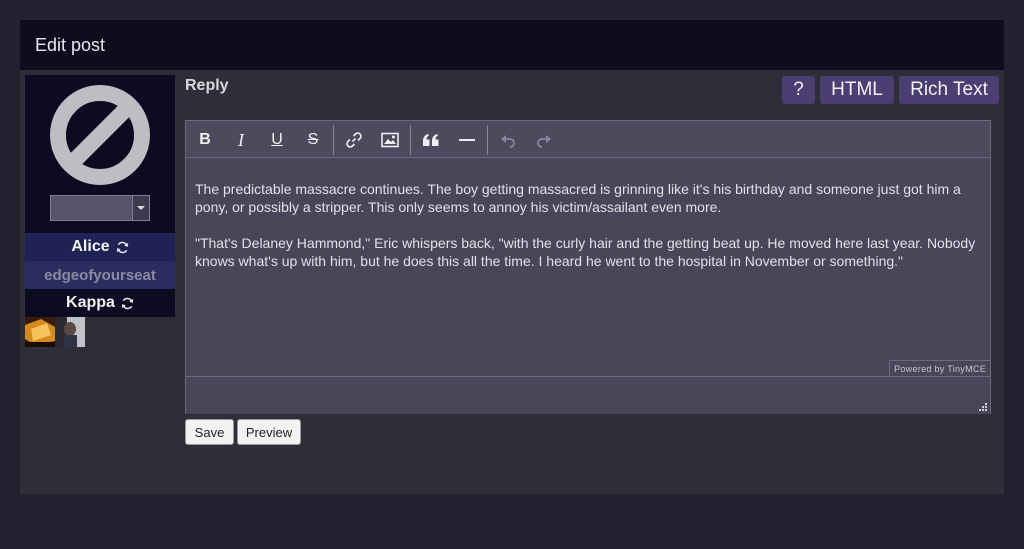  Describe the element at coordinates (508, 140) in the screenshot. I see `undo-icon` at that location.